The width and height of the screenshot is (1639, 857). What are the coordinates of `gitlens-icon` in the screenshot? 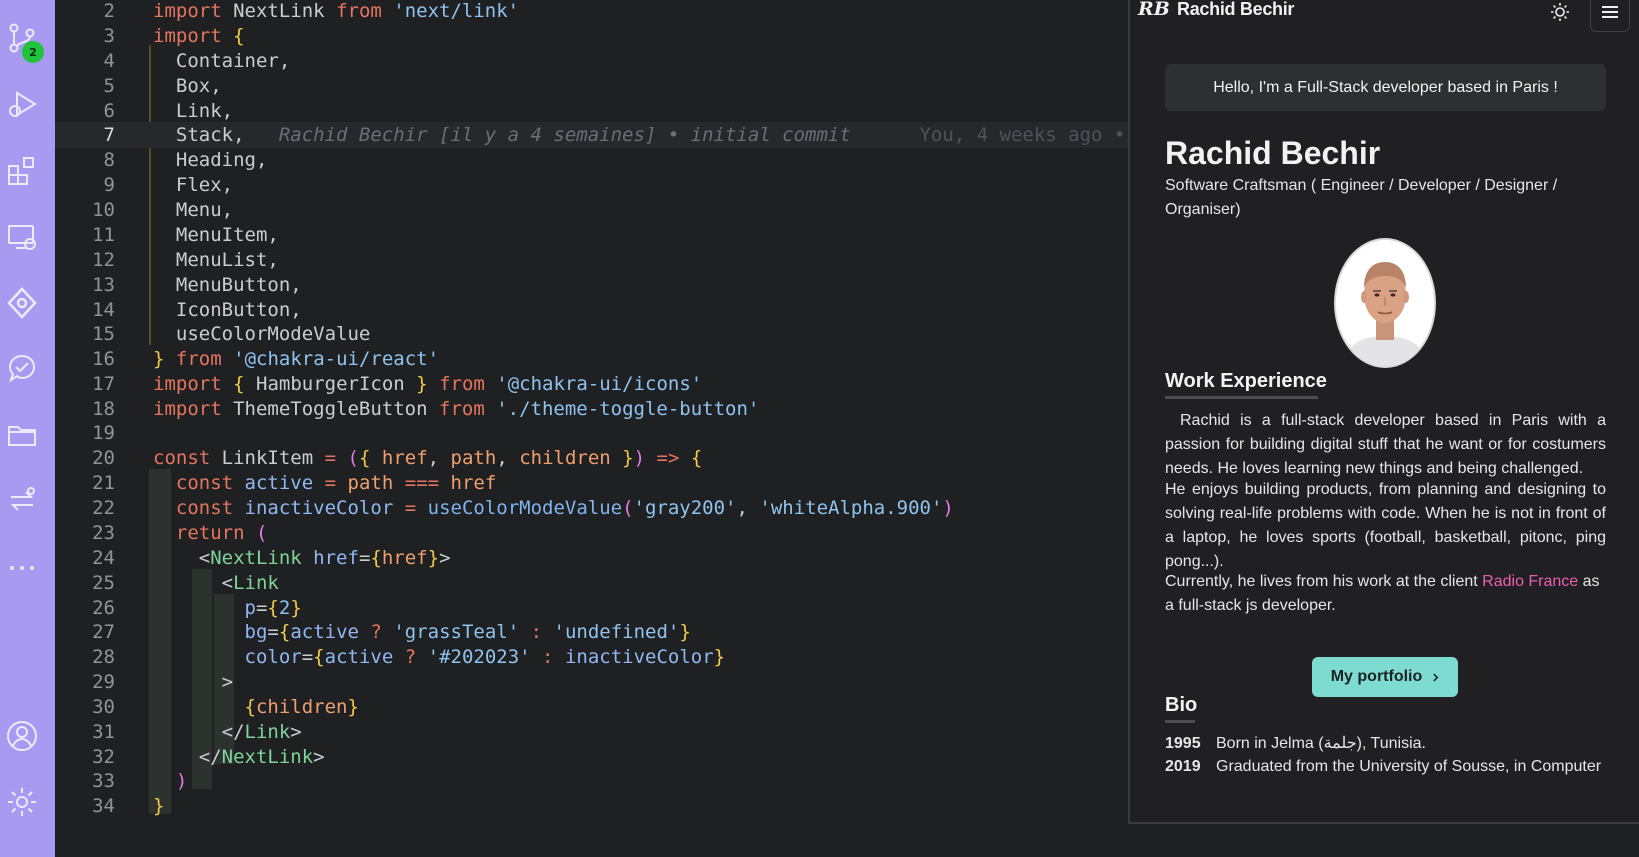 It's located at (22, 303).